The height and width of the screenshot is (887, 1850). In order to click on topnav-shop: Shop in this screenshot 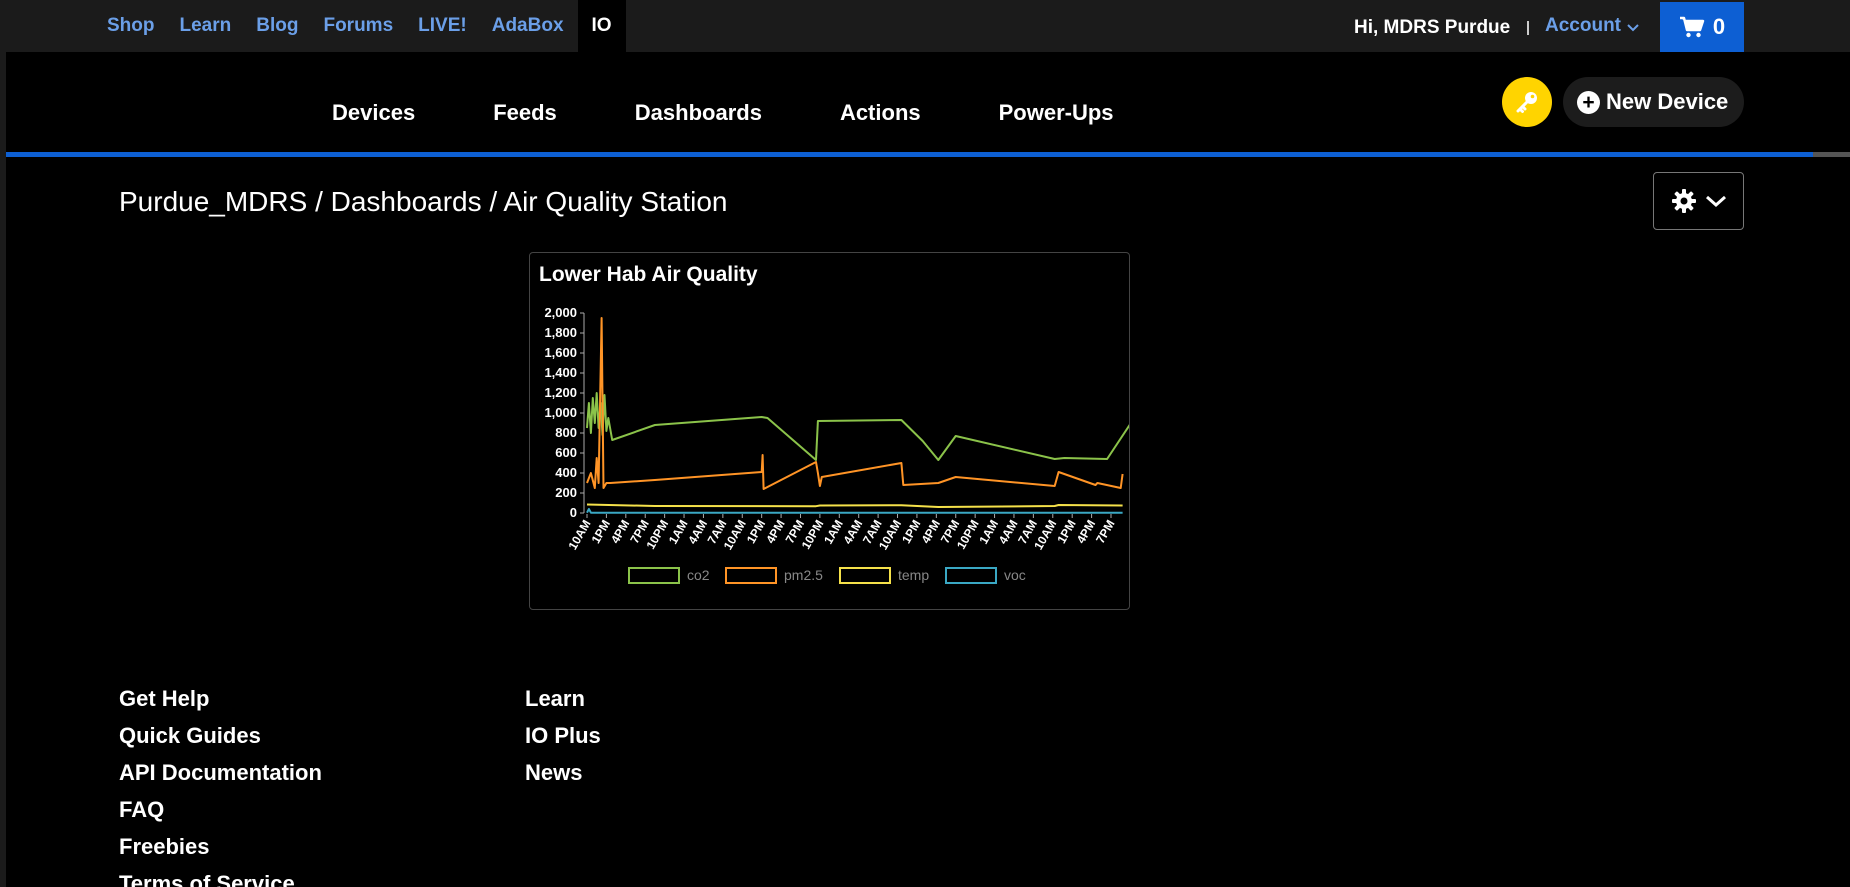, I will do `click(131, 26)`.